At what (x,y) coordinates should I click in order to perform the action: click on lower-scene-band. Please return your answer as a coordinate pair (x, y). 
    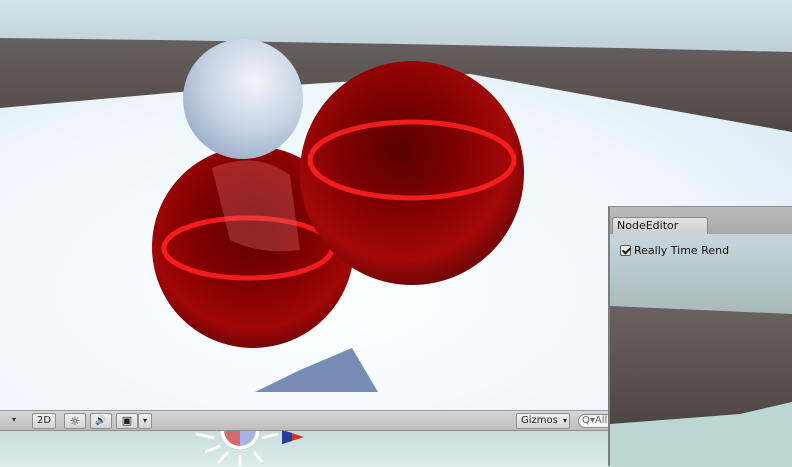
    Looking at the image, I should click on (304, 448).